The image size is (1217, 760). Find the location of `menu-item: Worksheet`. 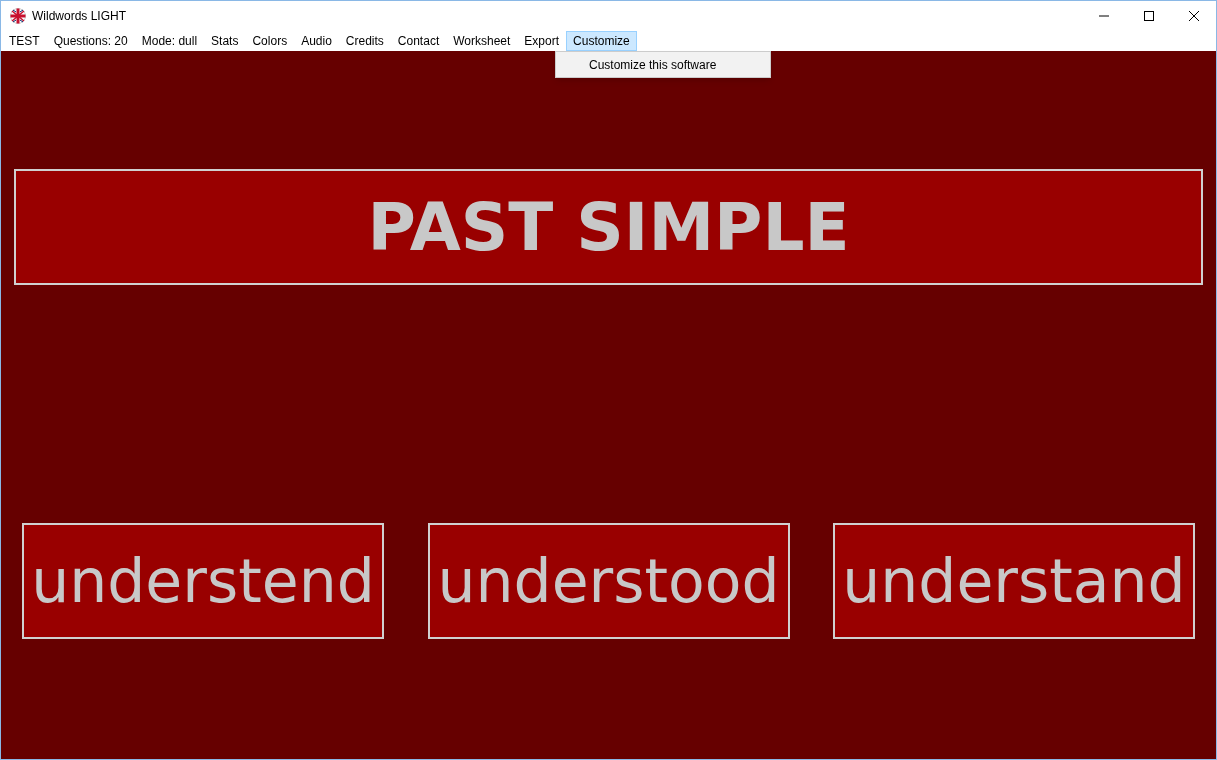

menu-item: Worksheet is located at coordinates (482, 40).